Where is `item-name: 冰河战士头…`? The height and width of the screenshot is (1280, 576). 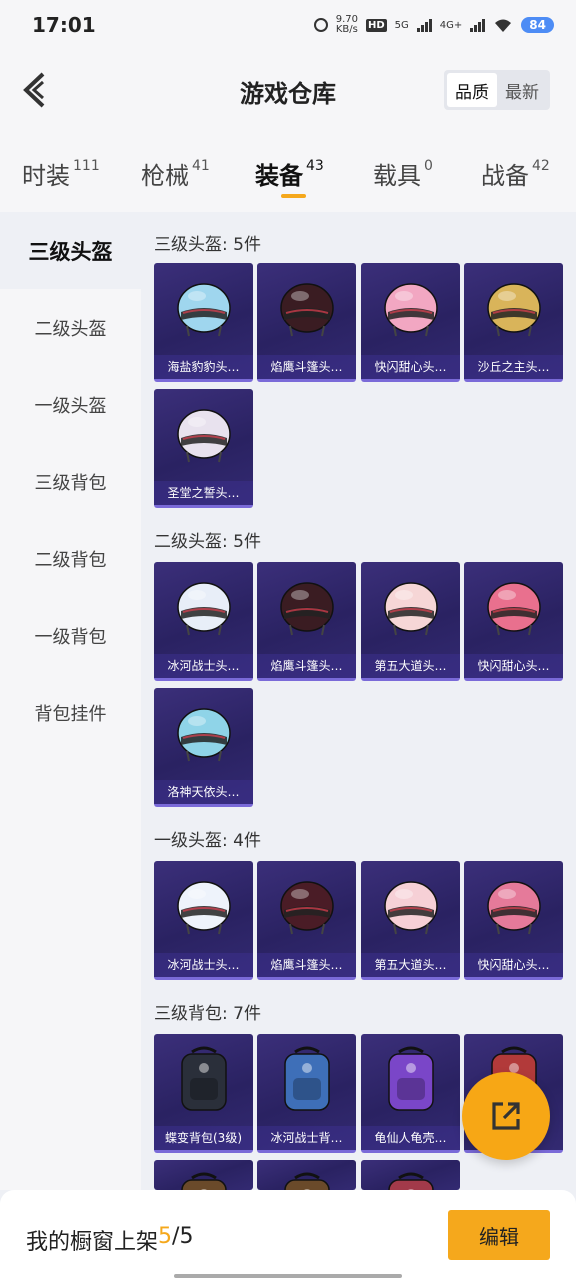
item-name: 冰河战士头… is located at coordinates (203, 666).